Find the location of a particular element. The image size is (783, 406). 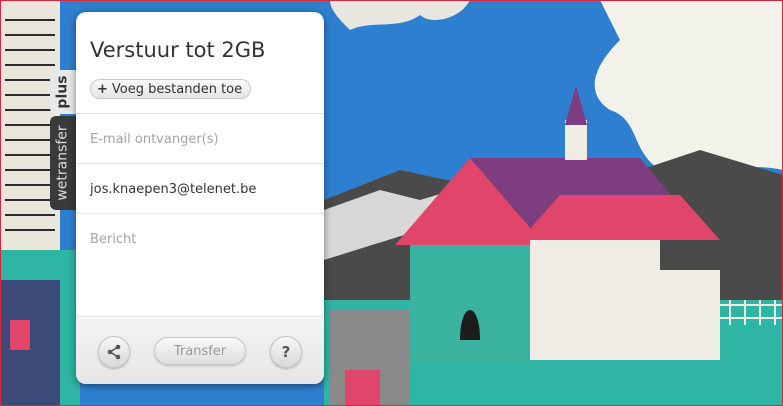

add-files-label: Voeg bestanden toe is located at coordinates (177, 89).